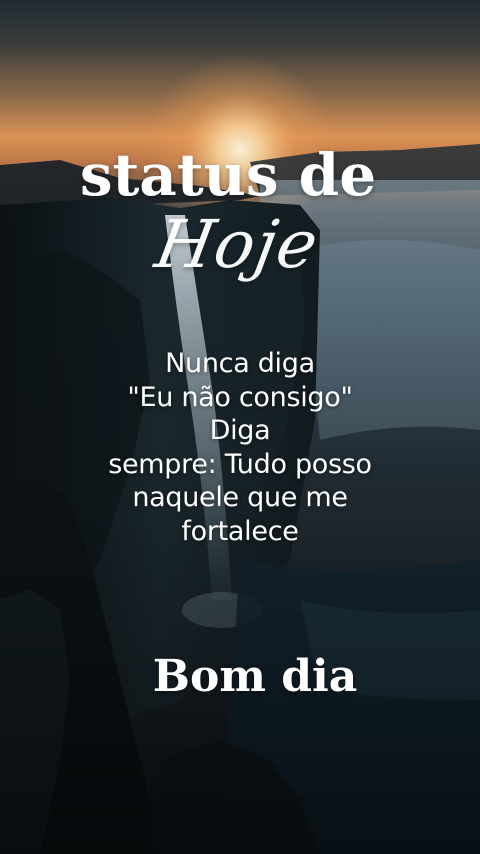 The height and width of the screenshot is (854, 480). What do you see at coordinates (237, 244) in the screenshot?
I see `title-hoje: Hoje` at bounding box center [237, 244].